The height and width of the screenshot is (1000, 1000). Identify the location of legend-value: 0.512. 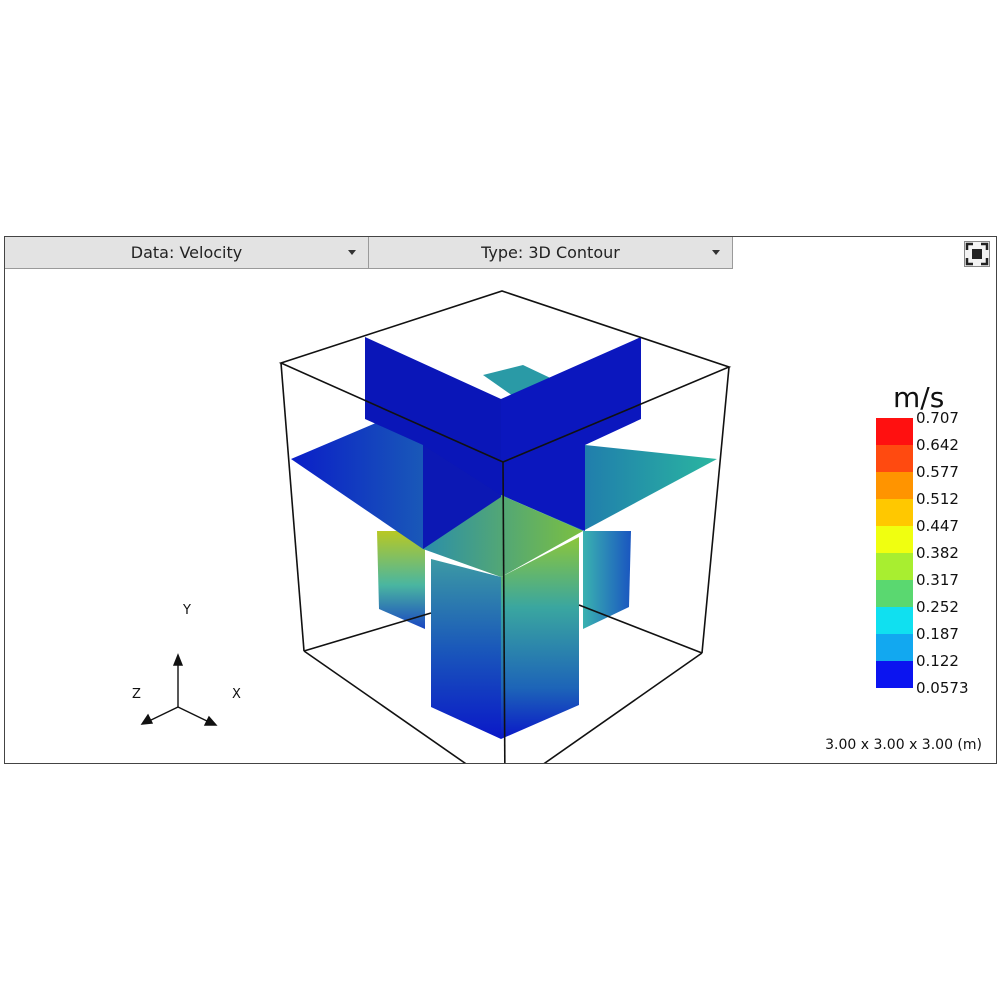
(937, 499).